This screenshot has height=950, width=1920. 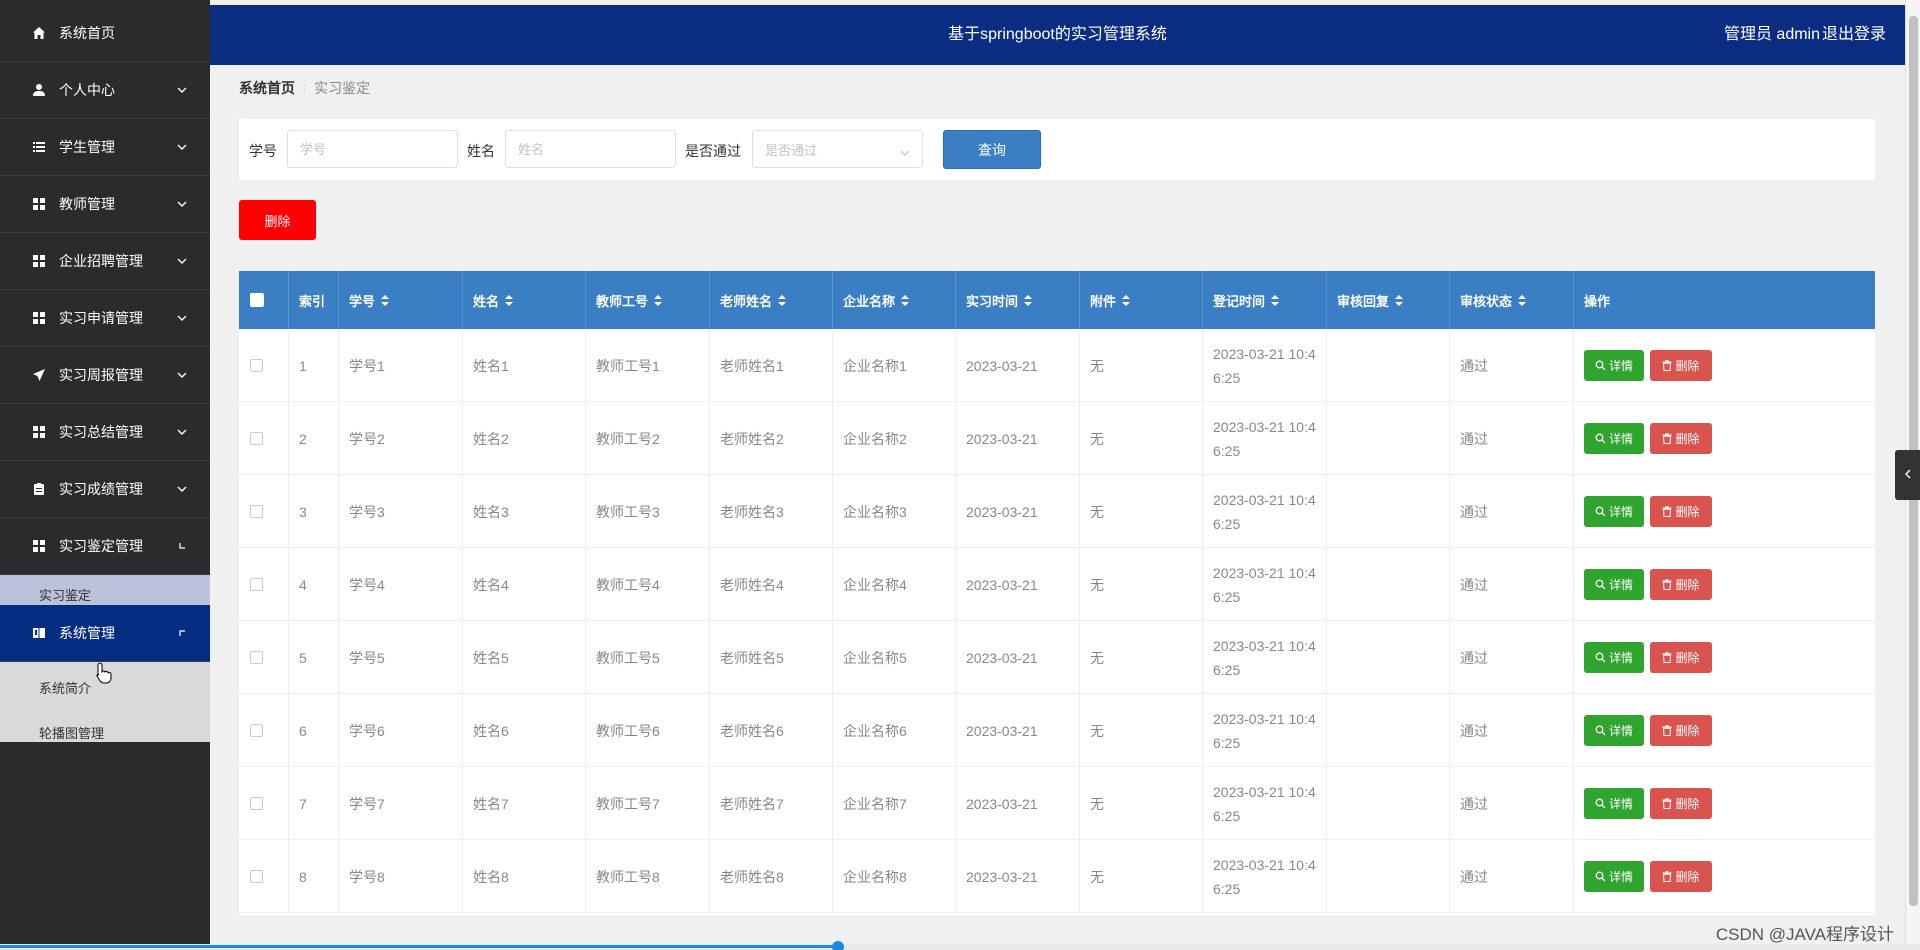 What do you see at coordinates (182, 318) in the screenshot?
I see `chevron-down-icon` at bounding box center [182, 318].